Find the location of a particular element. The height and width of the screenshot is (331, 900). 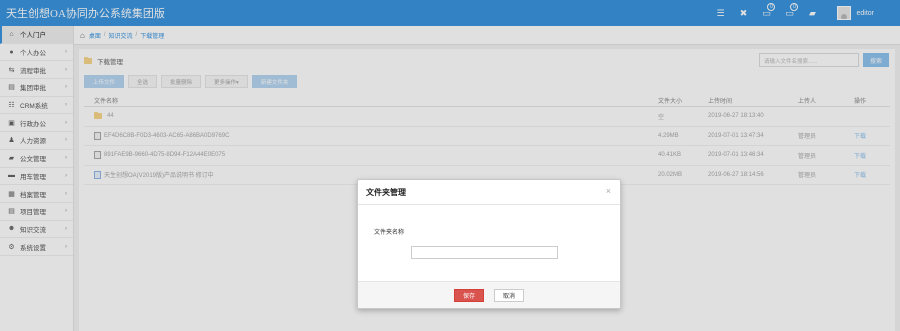

folder-name-label: 文件夹名称 is located at coordinates (389, 233).